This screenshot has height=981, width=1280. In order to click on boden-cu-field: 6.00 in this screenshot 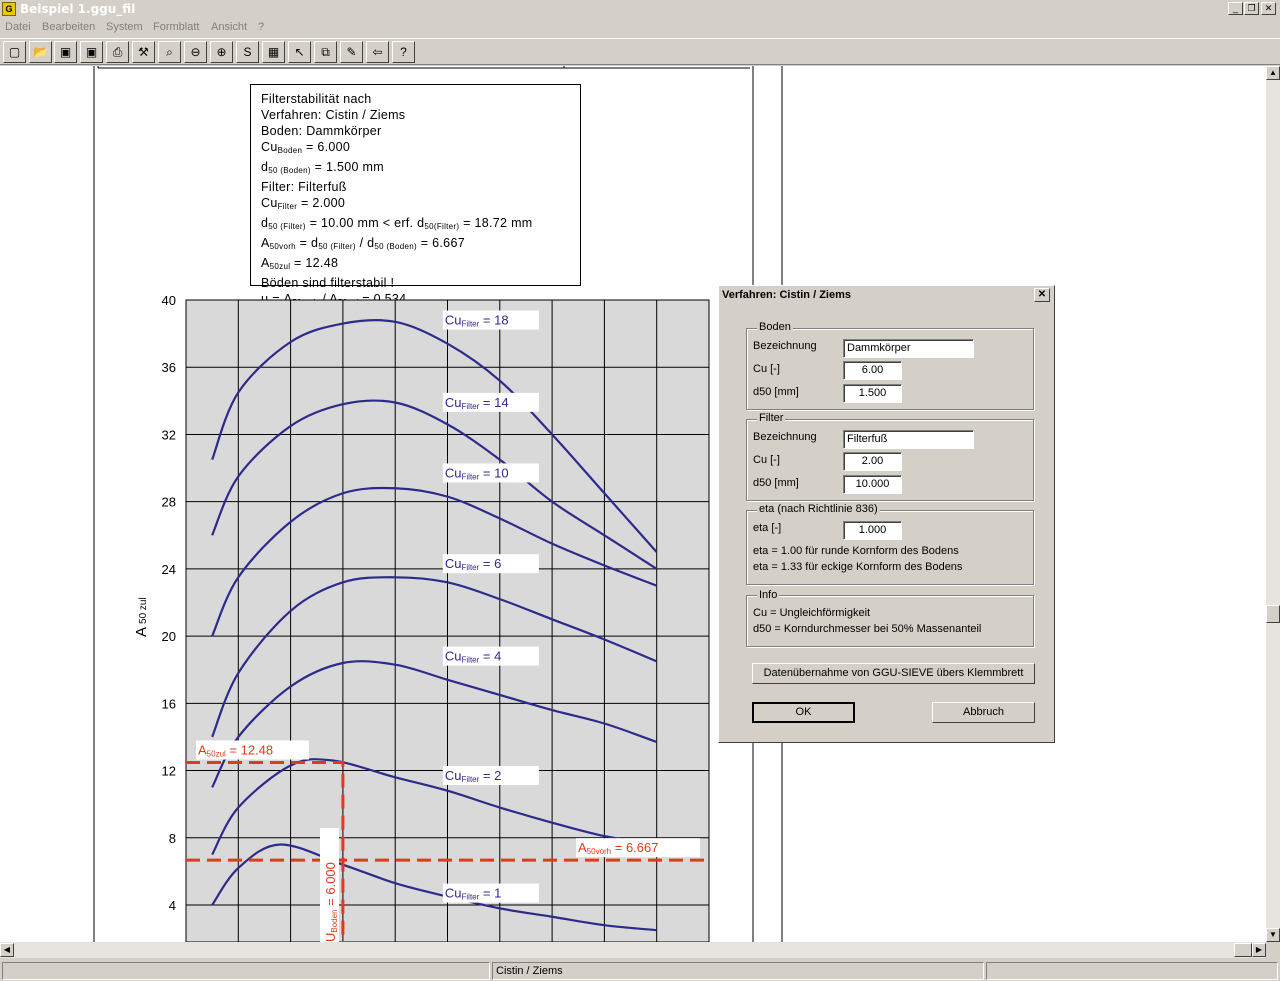, I will do `click(872, 370)`.